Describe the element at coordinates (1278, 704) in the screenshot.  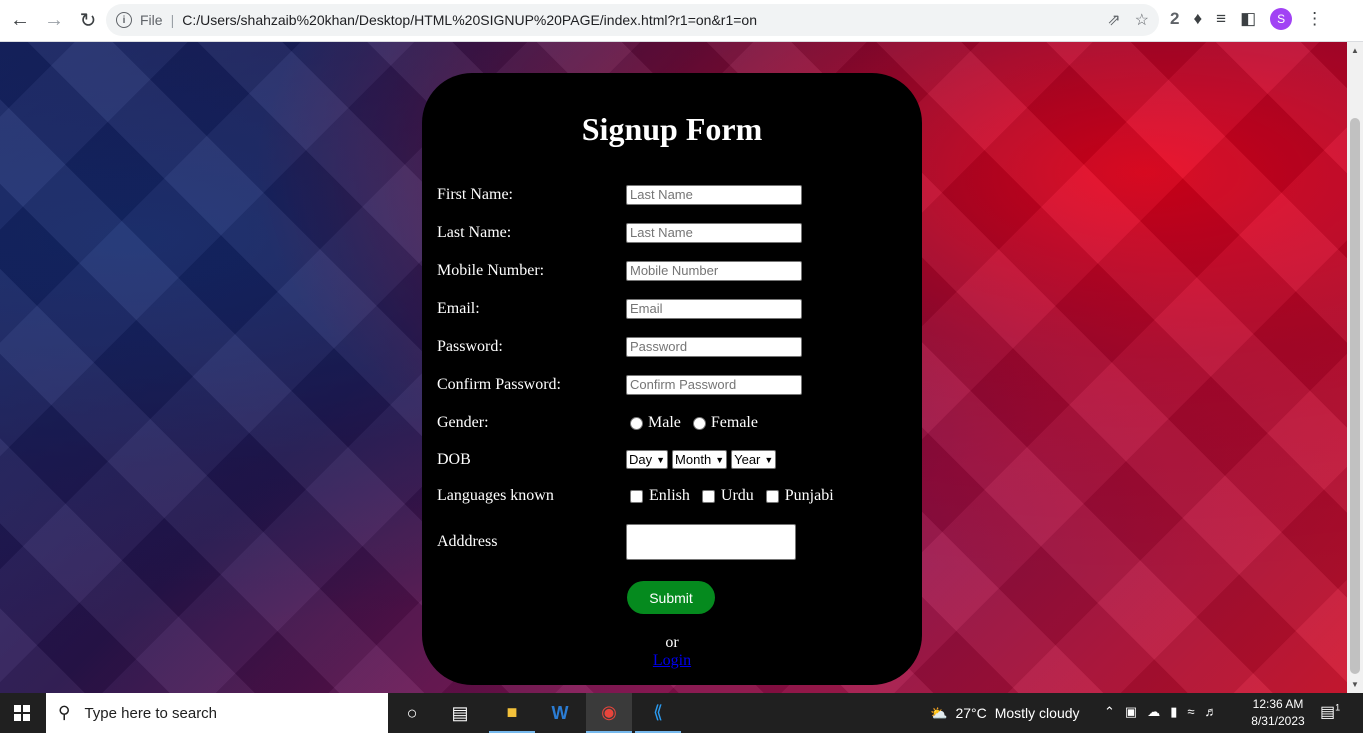
I see `clock-time: 12:36 AM` at that location.